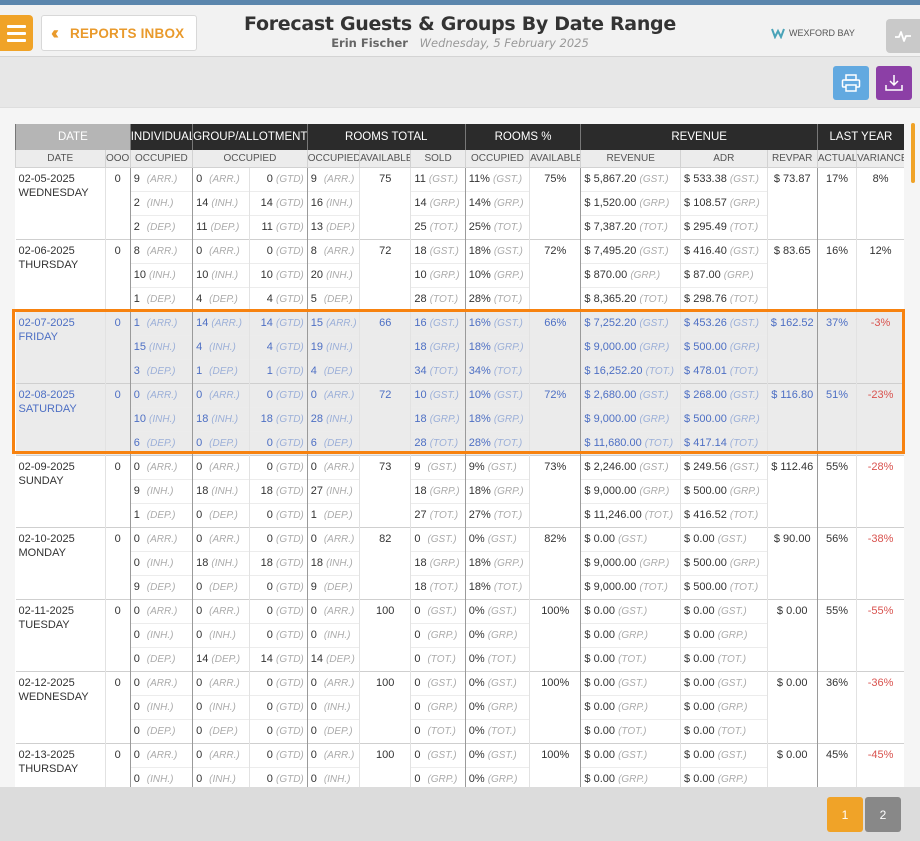  What do you see at coordinates (555, 562) in the screenshot?
I see `pct-available-cell: 82%` at bounding box center [555, 562].